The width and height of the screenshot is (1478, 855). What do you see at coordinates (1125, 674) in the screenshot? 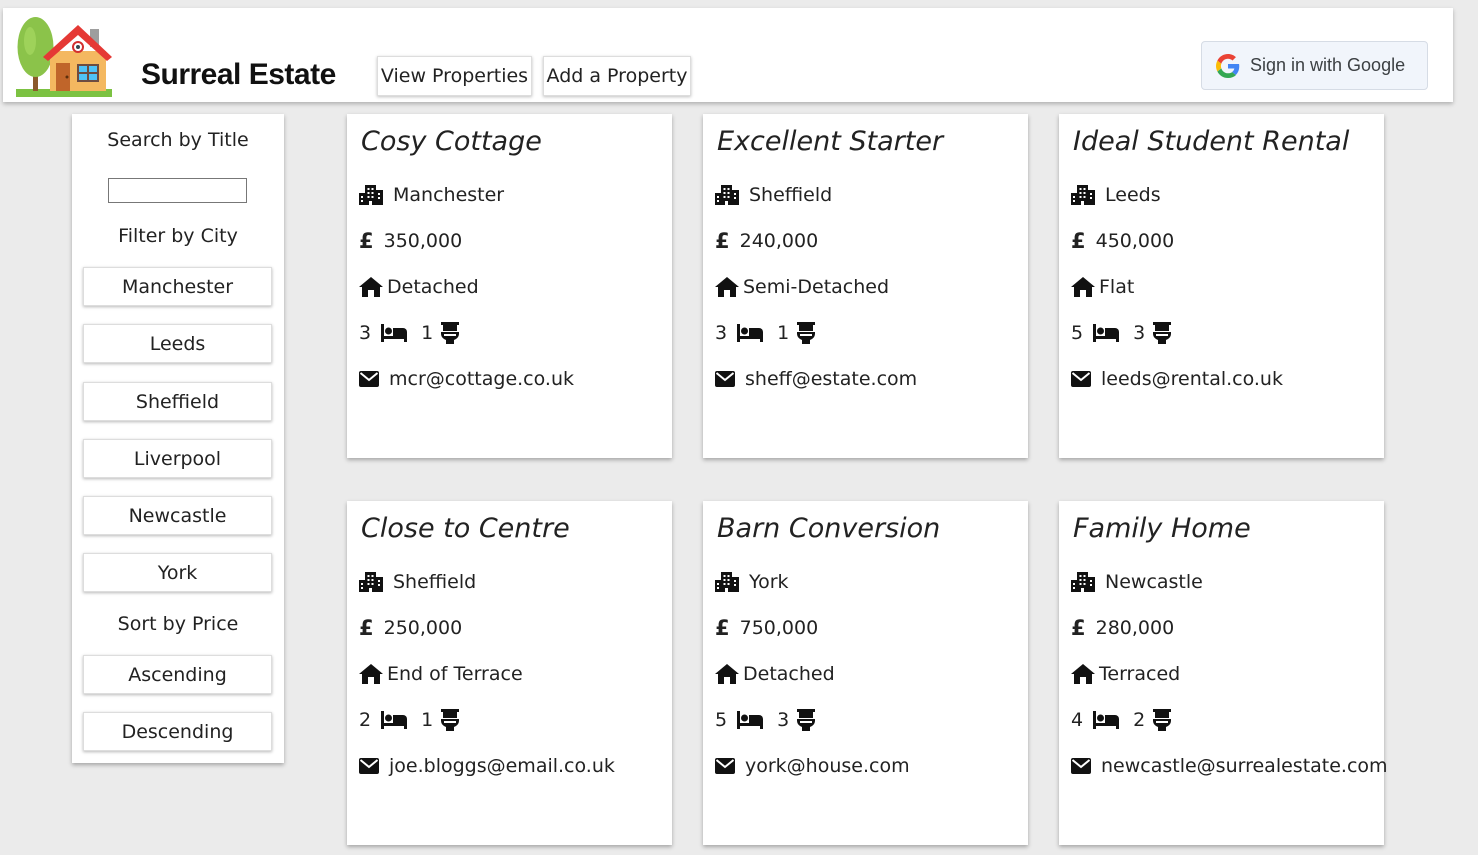
I see `property-type-row: Terraced` at bounding box center [1125, 674].